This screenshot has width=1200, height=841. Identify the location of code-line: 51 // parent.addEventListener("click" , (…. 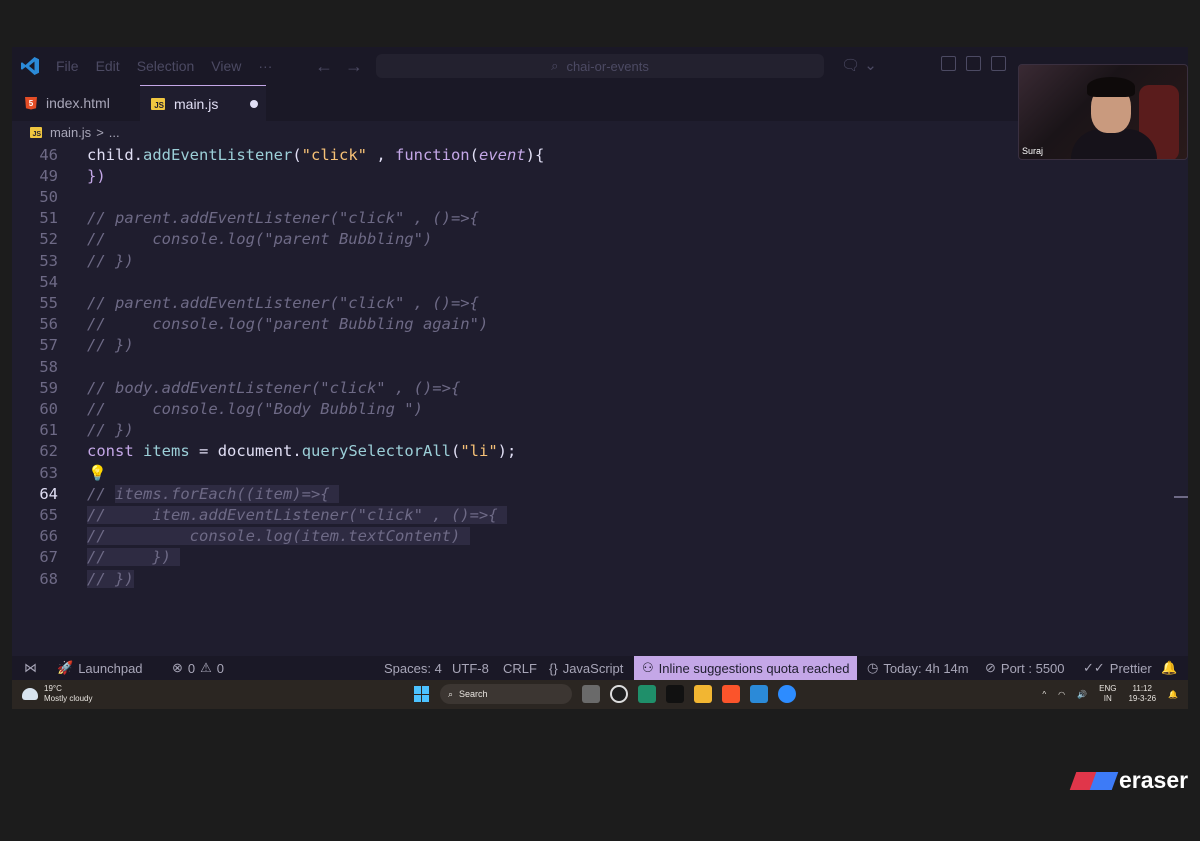
(600, 218).